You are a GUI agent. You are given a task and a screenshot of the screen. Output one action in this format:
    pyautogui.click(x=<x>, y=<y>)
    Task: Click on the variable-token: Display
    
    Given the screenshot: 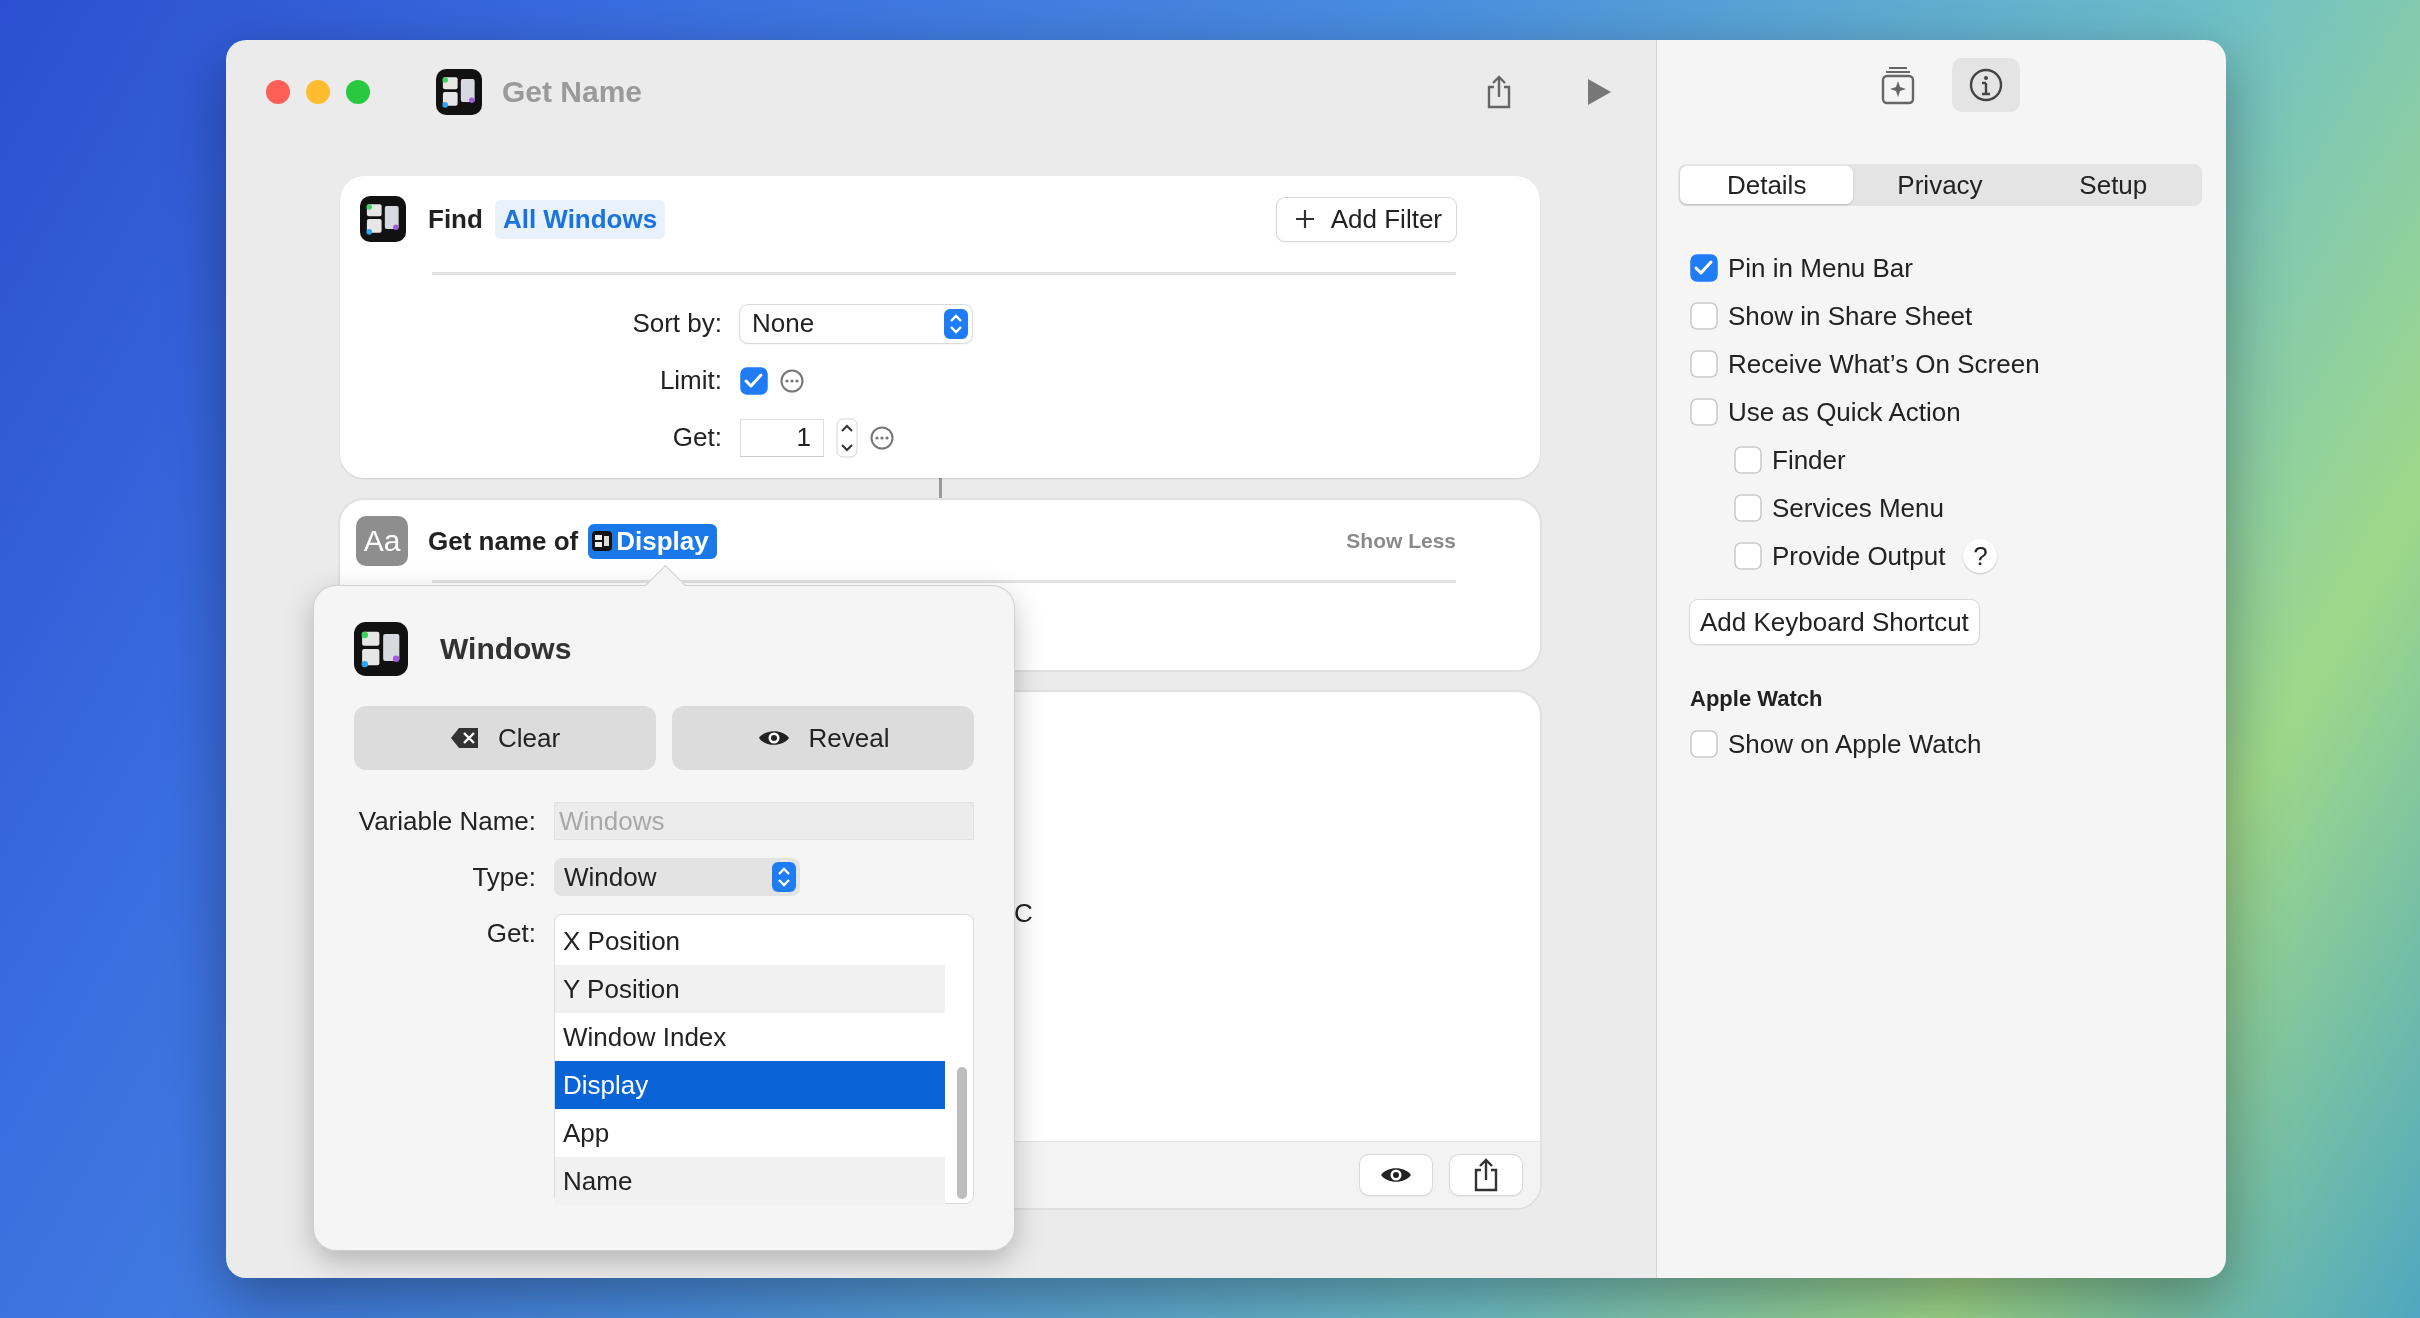 What is the action you would take?
    pyautogui.click(x=652, y=541)
    